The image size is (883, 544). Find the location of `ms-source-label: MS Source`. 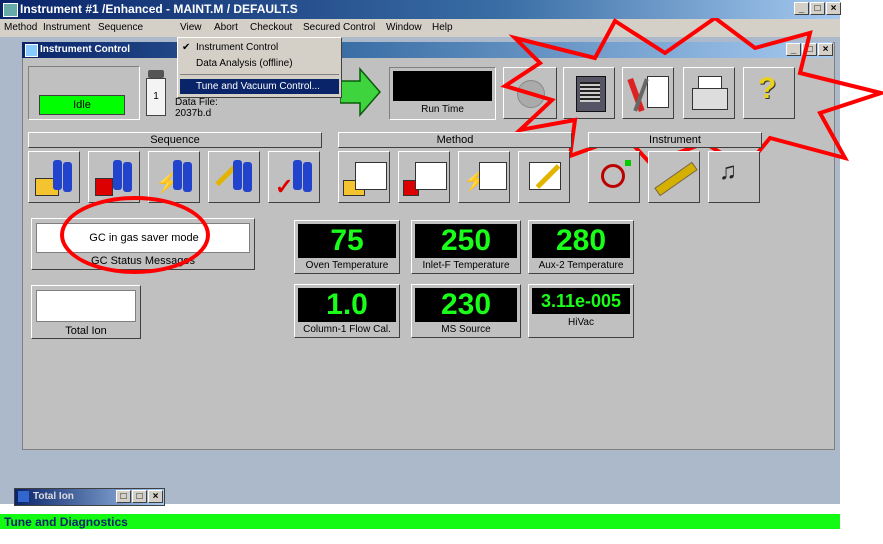

ms-source-label: MS Source is located at coordinates (466, 329).